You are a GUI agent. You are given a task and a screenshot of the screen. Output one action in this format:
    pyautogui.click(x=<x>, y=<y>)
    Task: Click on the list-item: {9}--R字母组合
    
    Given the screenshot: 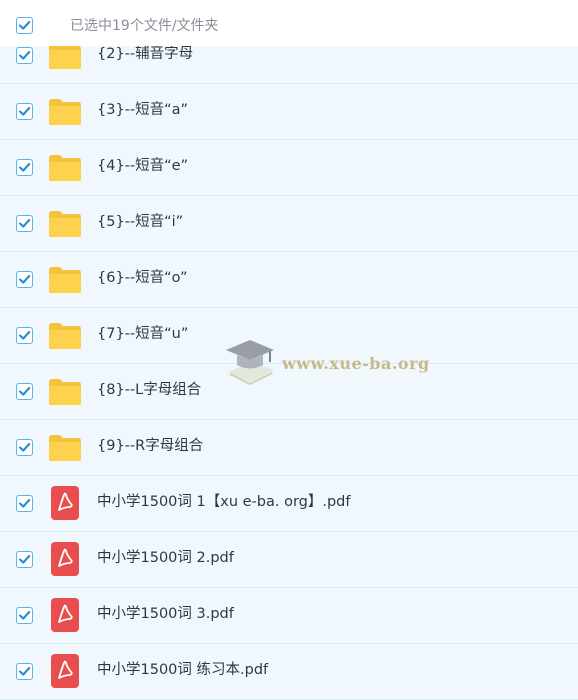 What is the action you would take?
    pyautogui.click(x=289, y=448)
    